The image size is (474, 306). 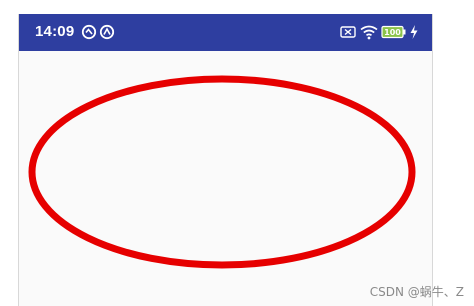 What do you see at coordinates (225, 32) in the screenshot?
I see `status-bar: 14:09 100` at bounding box center [225, 32].